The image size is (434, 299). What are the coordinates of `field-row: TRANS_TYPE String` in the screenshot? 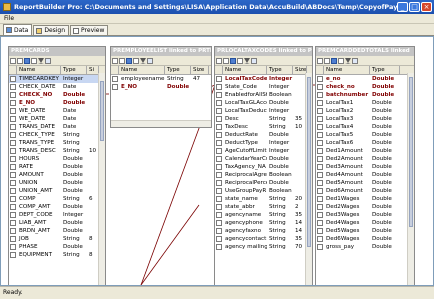 It's located at (57, 143).